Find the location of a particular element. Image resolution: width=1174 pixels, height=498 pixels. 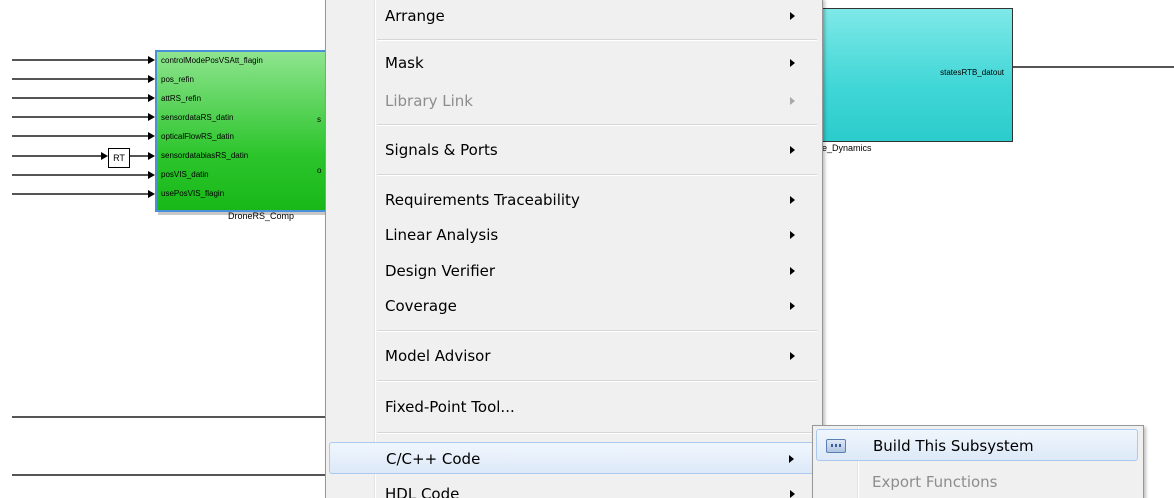

input-port-label: sensordatabiasRS_datin is located at coordinates (205, 155).